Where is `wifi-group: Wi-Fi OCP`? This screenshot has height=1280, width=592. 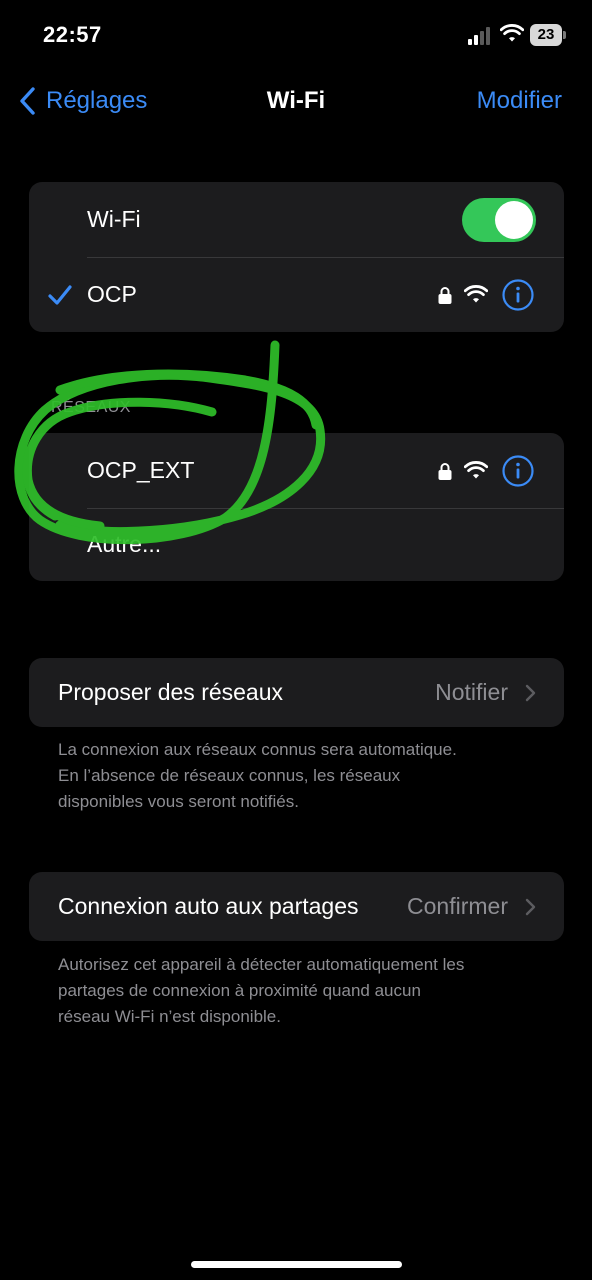
wifi-group: Wi-Fi OCP is located at coordinates (296, 257).